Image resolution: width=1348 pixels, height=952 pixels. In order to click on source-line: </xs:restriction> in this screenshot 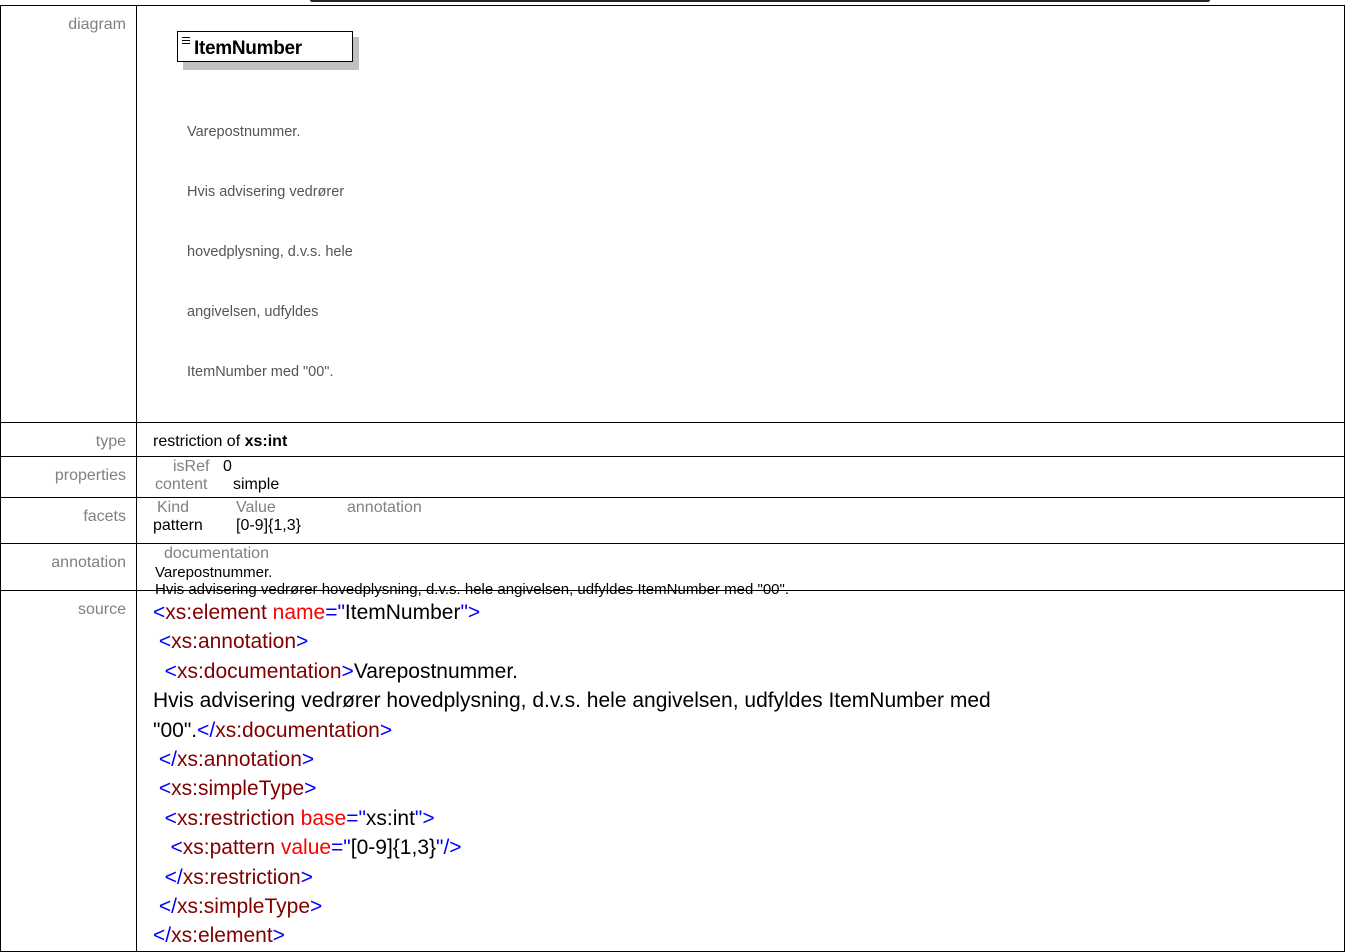, I will do `click(748, 877)`.